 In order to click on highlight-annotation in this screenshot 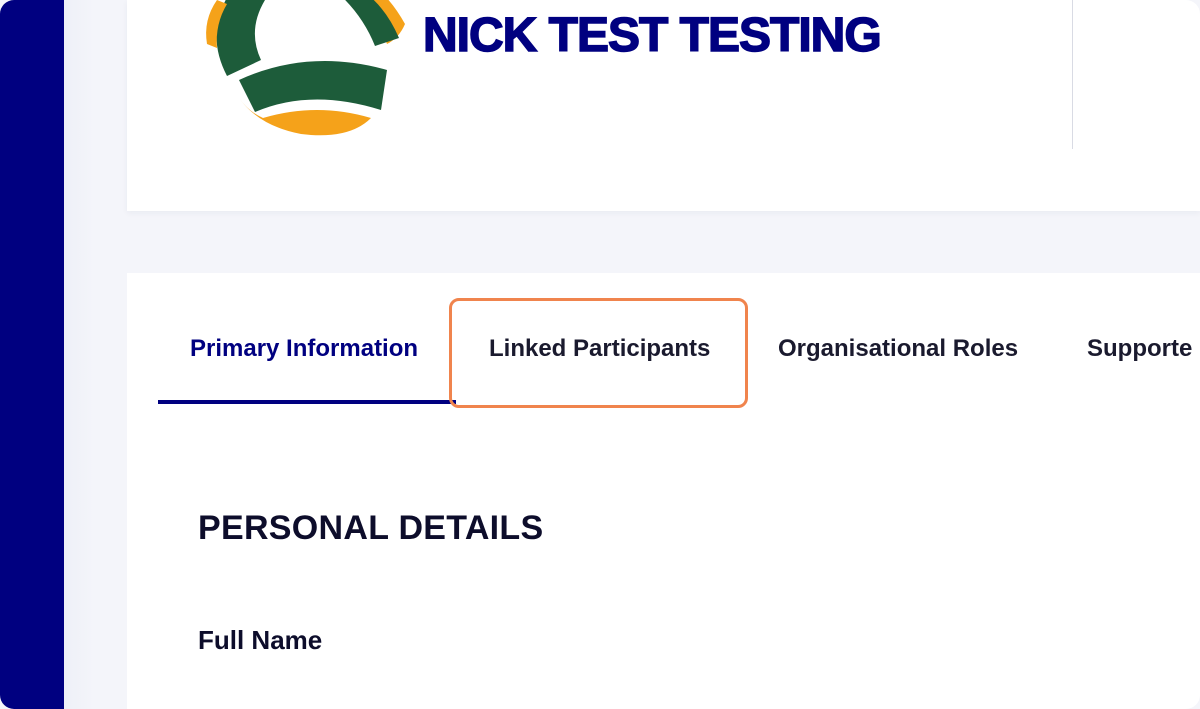, I will do `click(598, 353)`.